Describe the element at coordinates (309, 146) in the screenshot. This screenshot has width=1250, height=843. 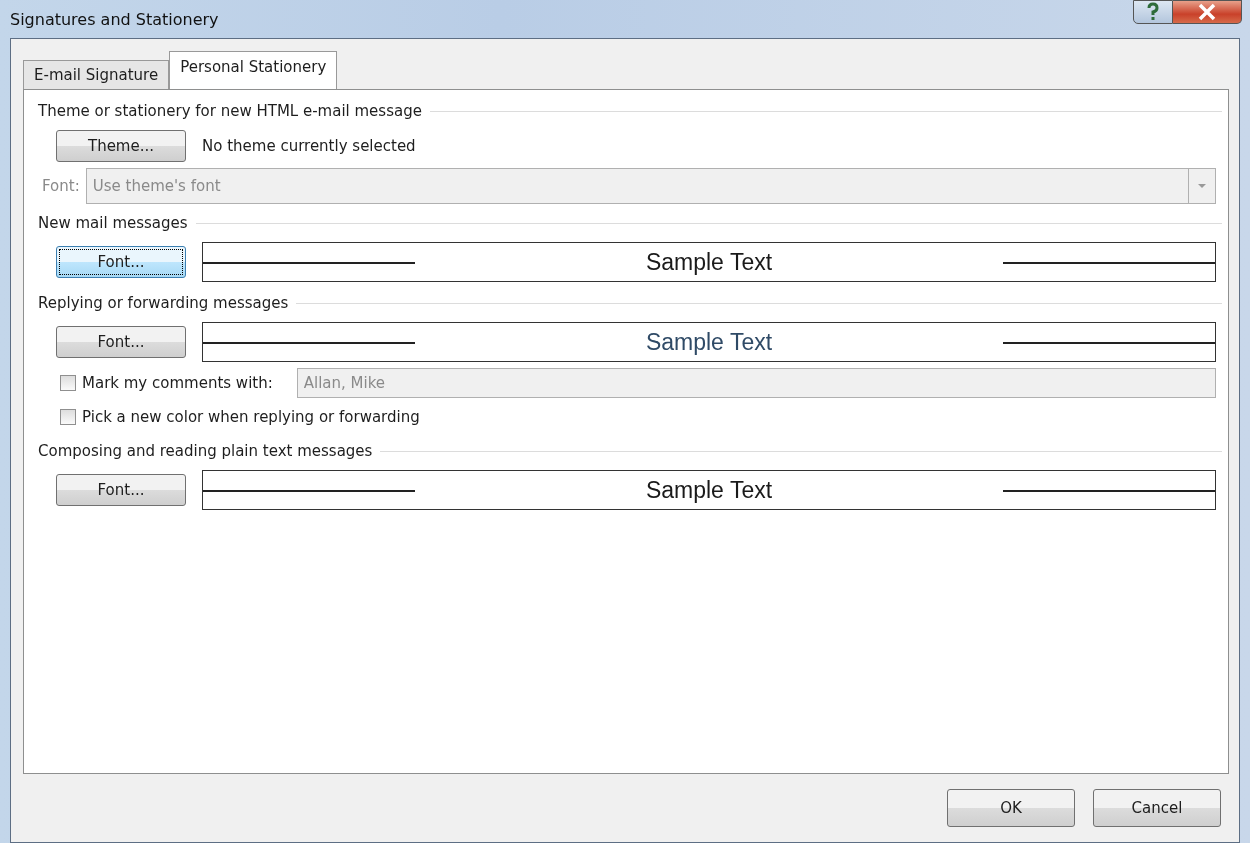
I see `theme-status: No theme currently selected` at that location.